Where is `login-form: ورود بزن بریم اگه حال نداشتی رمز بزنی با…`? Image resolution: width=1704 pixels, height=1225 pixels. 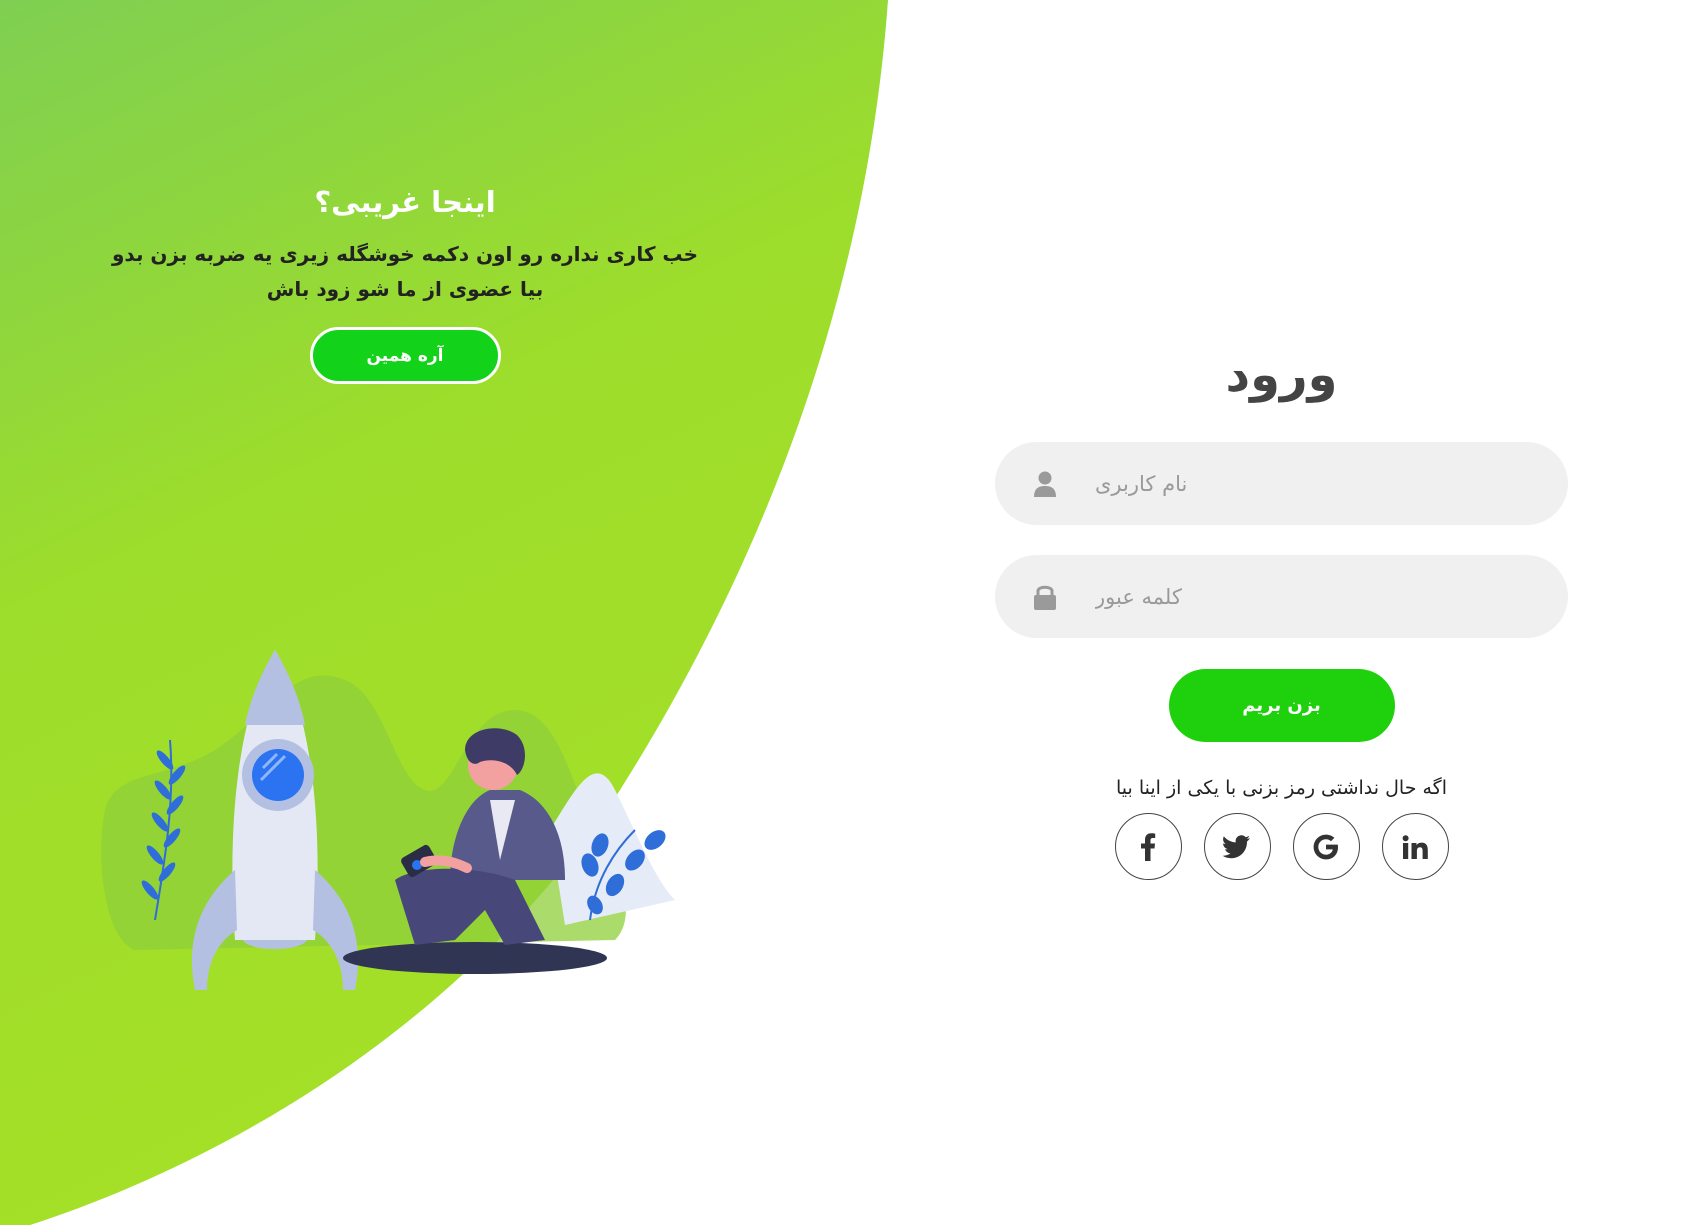 login-form: ورود بزن بریم اگه حال نداشتی رمز بزنی با… is located at coordinates (1281, 610).